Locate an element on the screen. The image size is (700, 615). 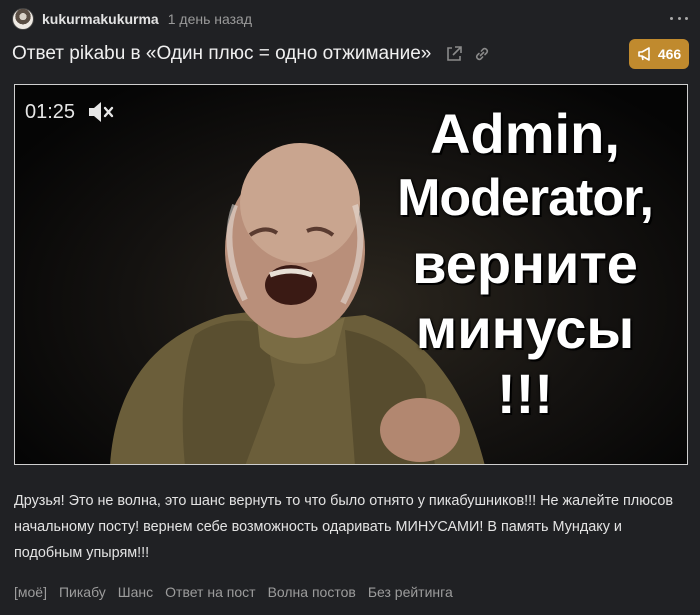
rating-badge: 466 is located at coordinates (659, 54).